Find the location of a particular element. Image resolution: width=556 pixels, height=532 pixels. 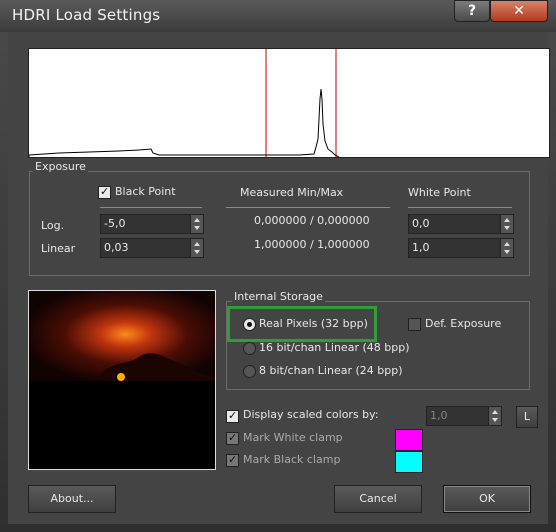

black-clamp-label: Mark Black clamp is located at coordinates (291, 459).